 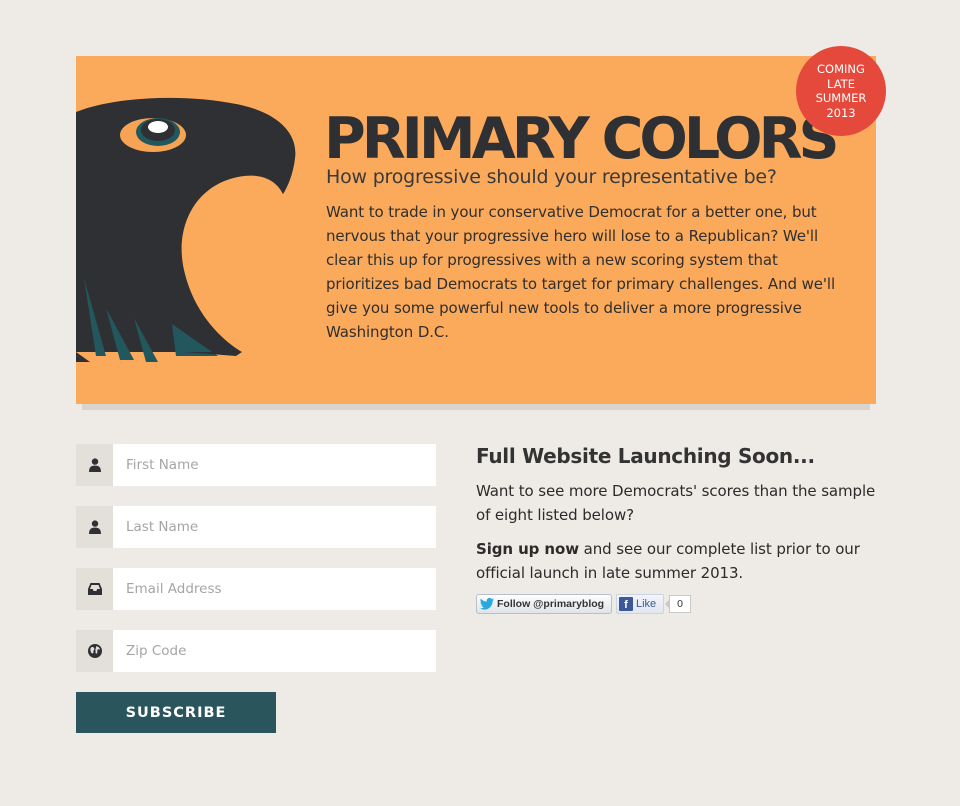 What do you see at coordinates (841, 112) in the screenshot?
I see `badge-line: 2013` at bounding box center [841, 112].